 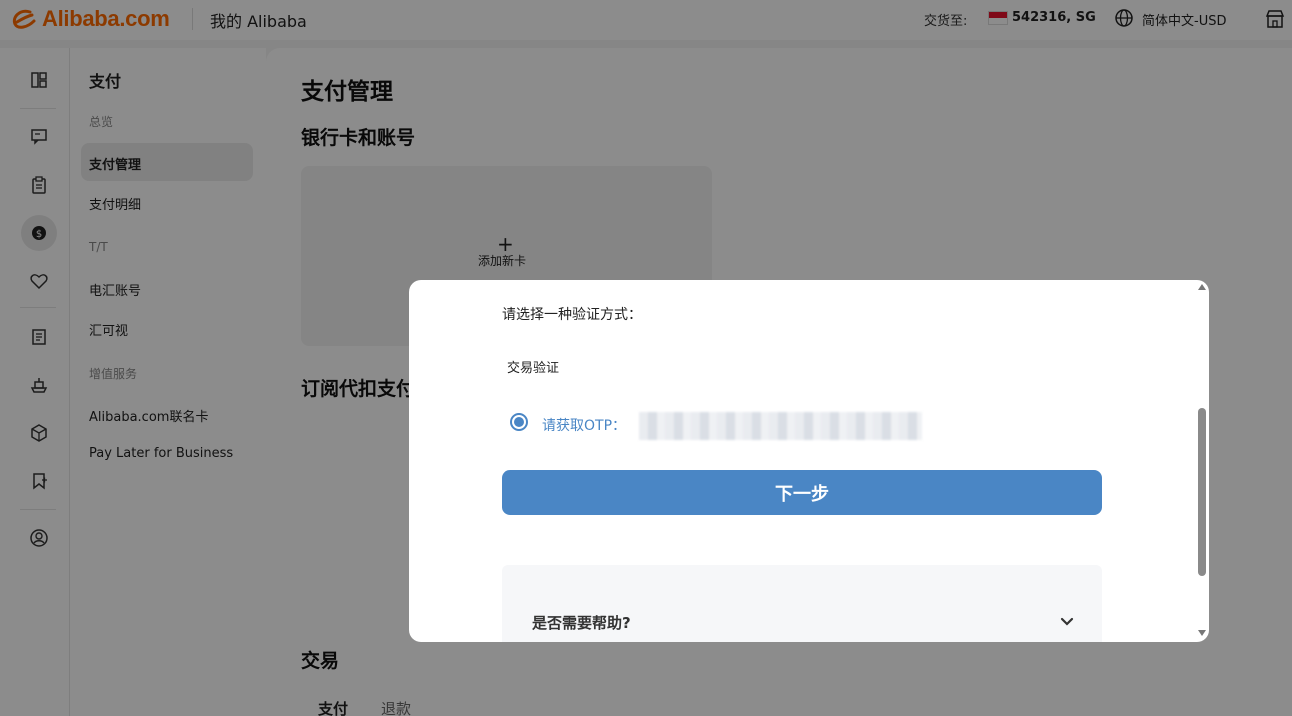 I want to click on radio-selected-dot, so click(x=519, y=422).